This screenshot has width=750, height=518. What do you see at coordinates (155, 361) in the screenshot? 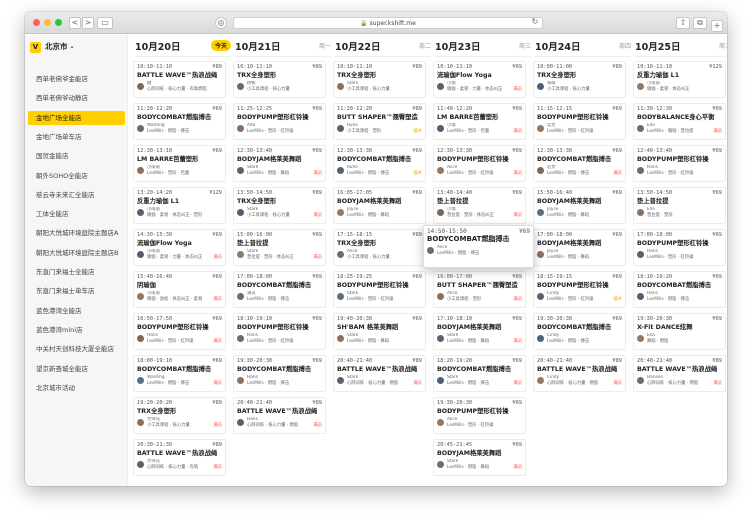
I see `class-time: 18:00-19:10` at bounding box center [155, 361].